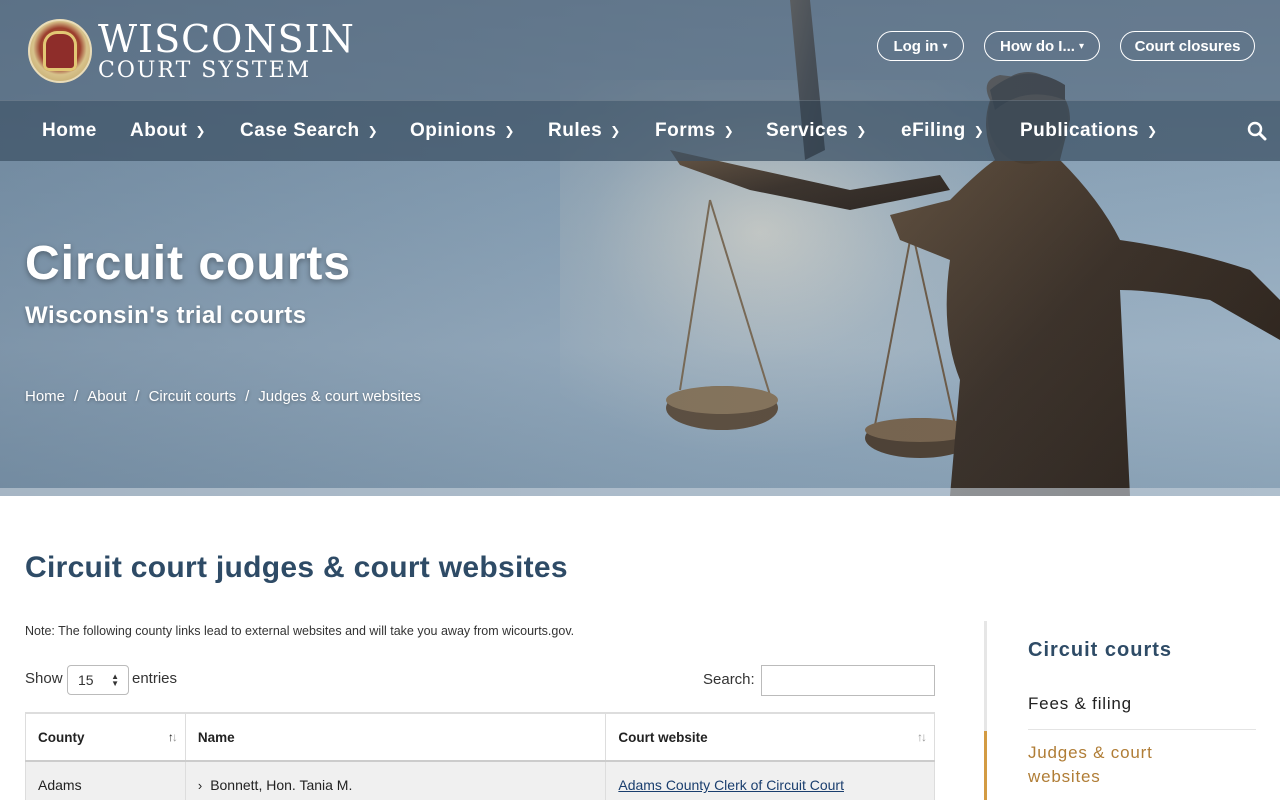 The height and width of the screenshot is (800, 1280). I want to click on sidebar-divider, so click(1142, 729).